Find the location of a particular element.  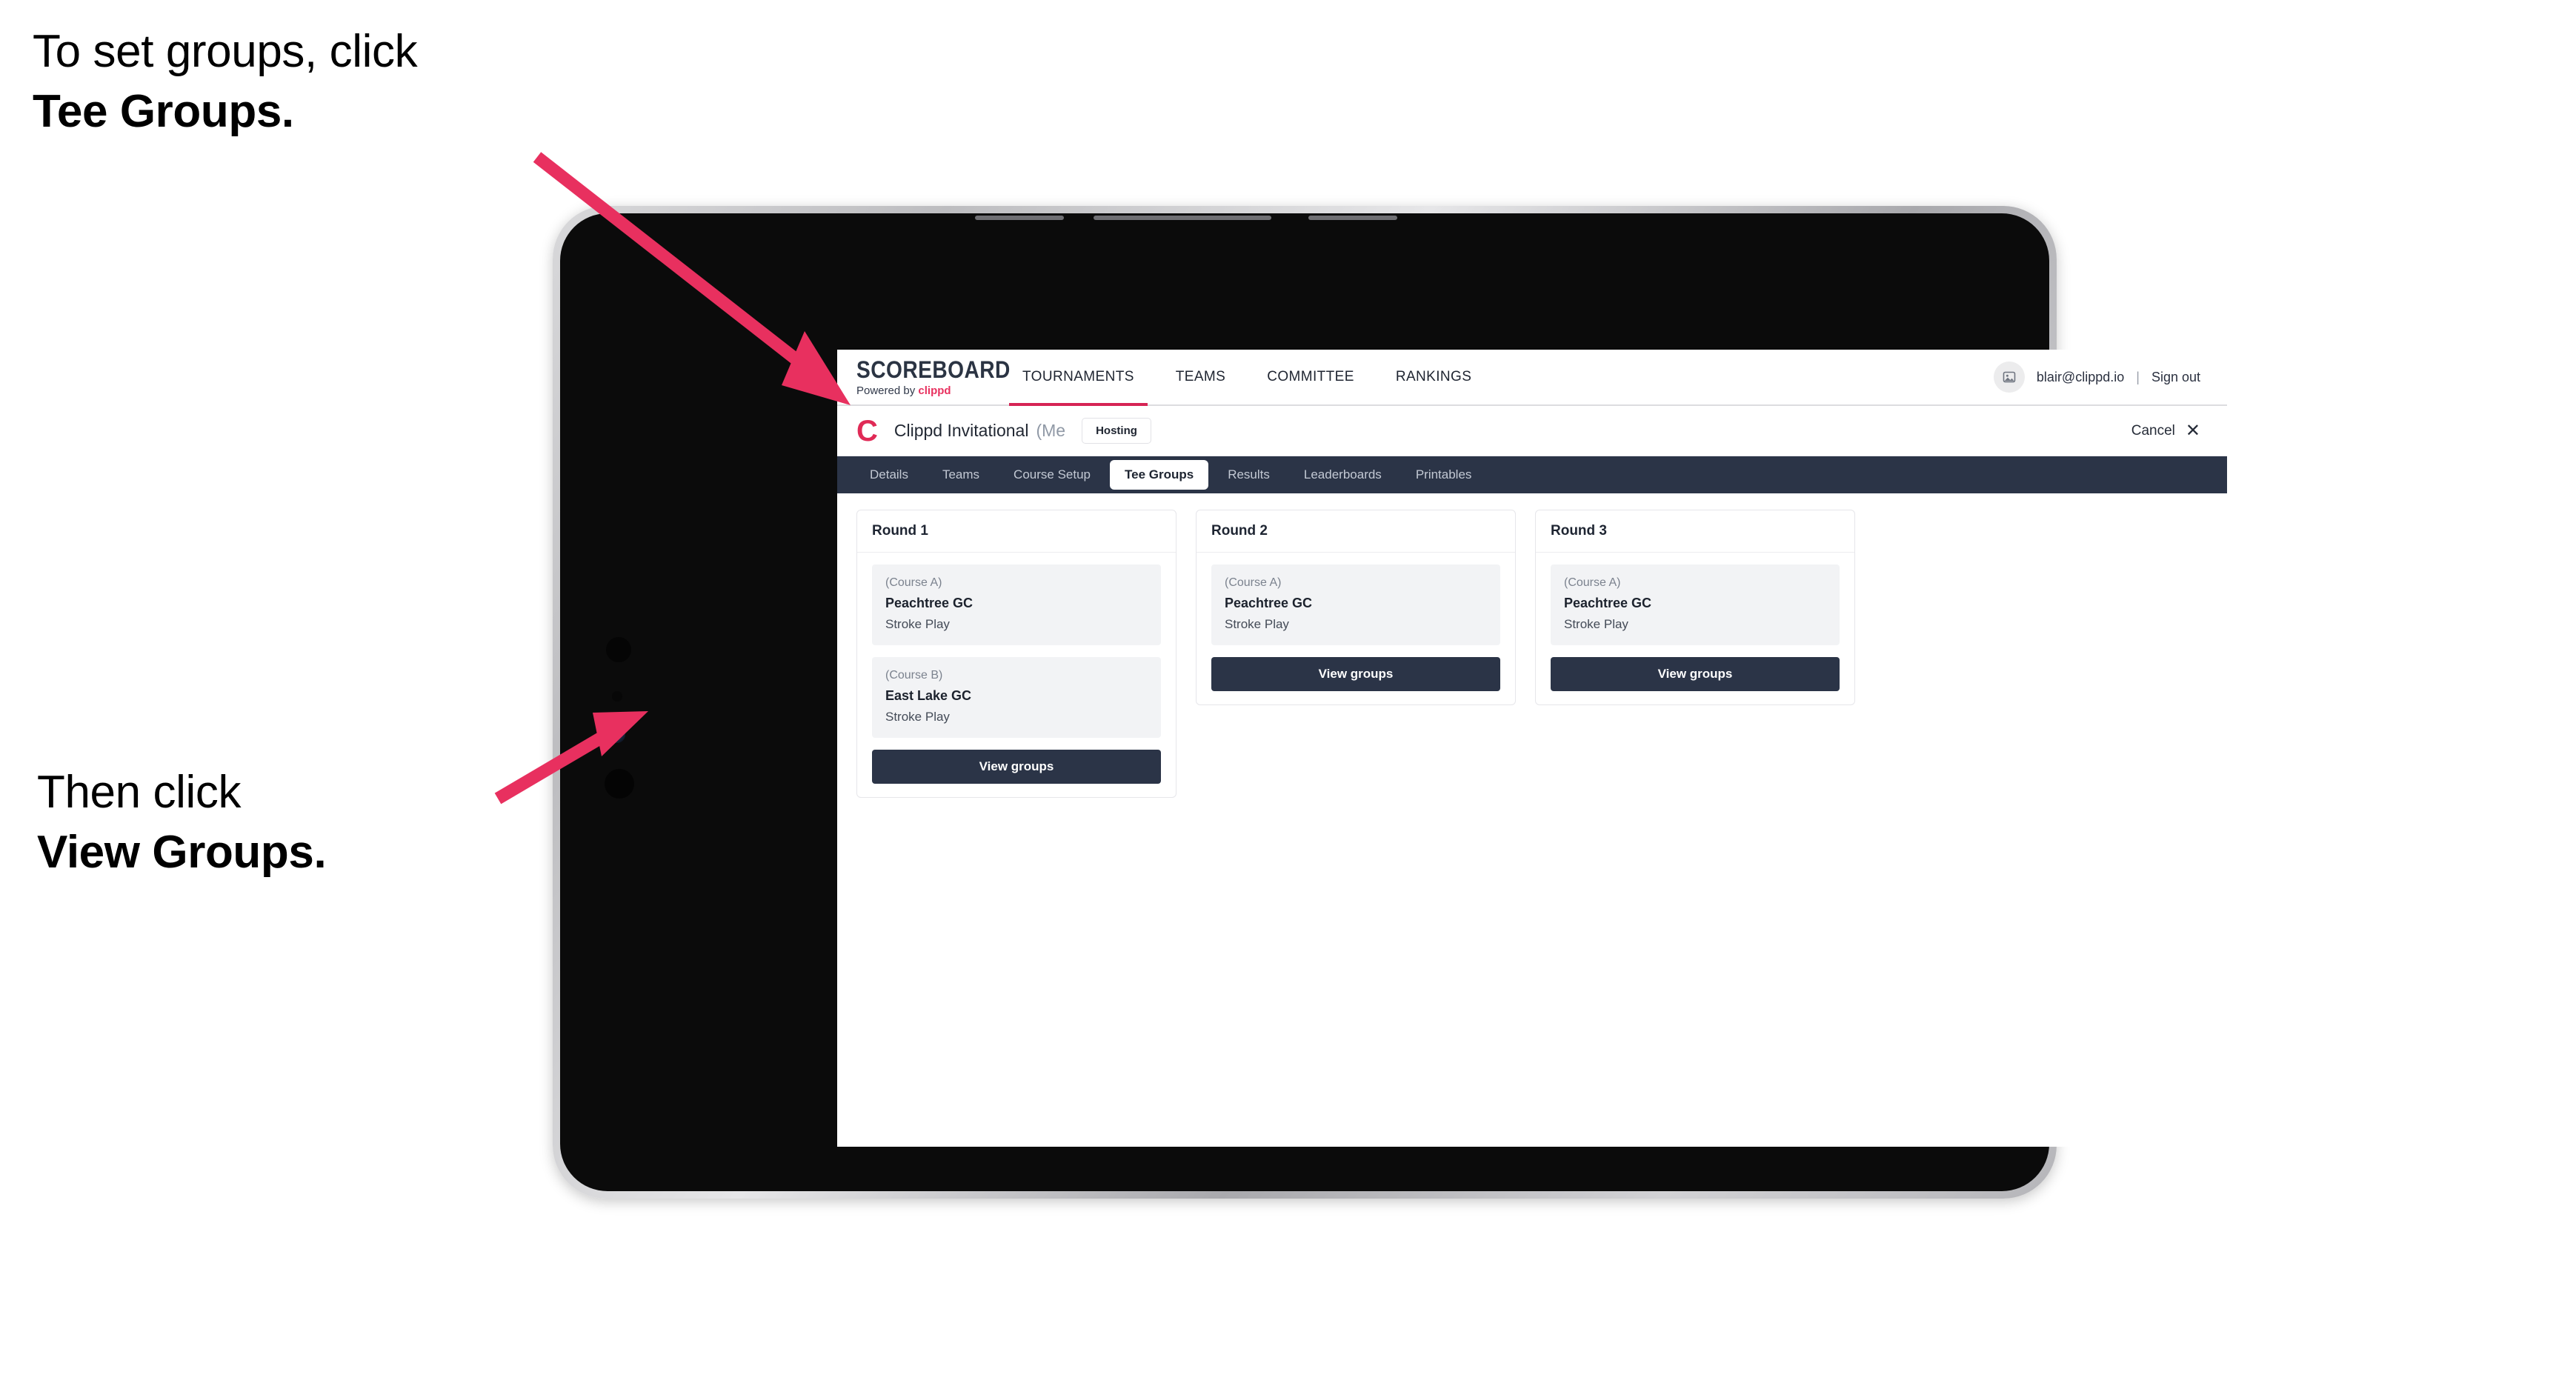

sensor-strip-center-icon is located at coordinates (1182, 218).